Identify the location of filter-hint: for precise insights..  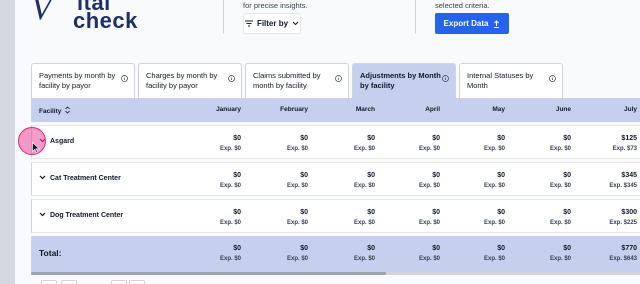
(275, 5).